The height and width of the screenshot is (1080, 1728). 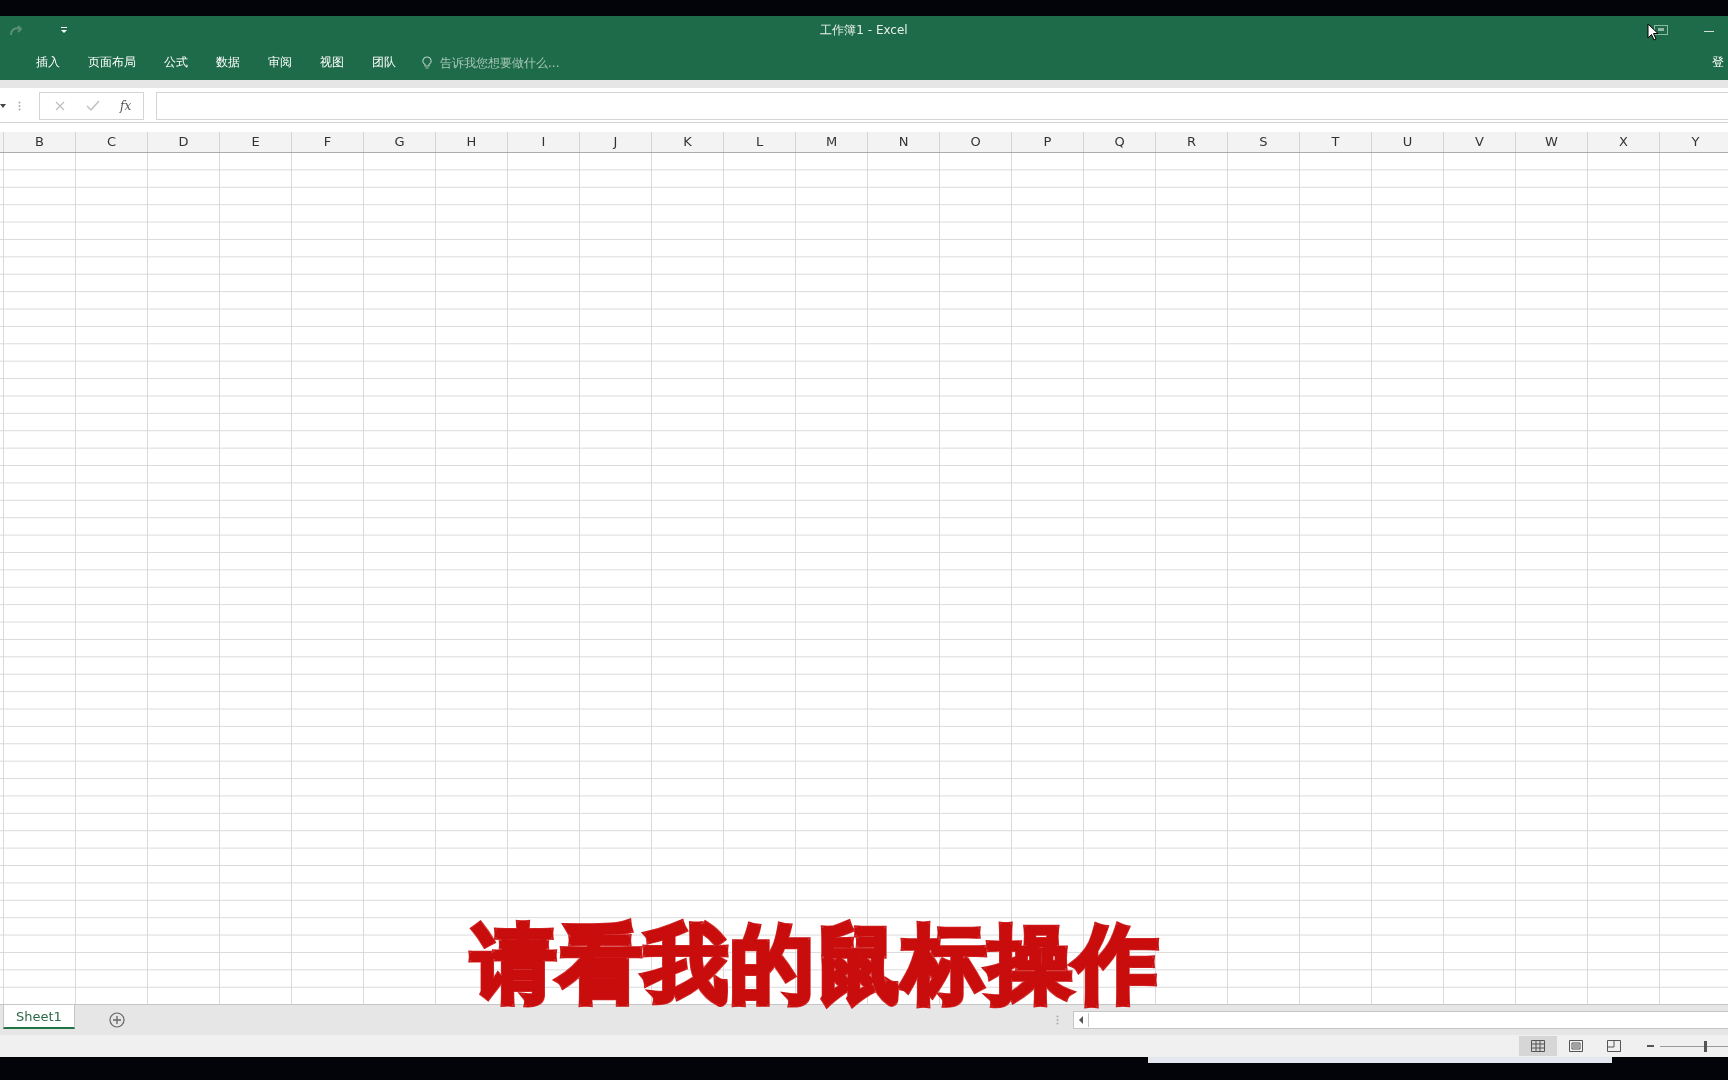 I want to click on page-icon, so click(x=1576, y=1046).